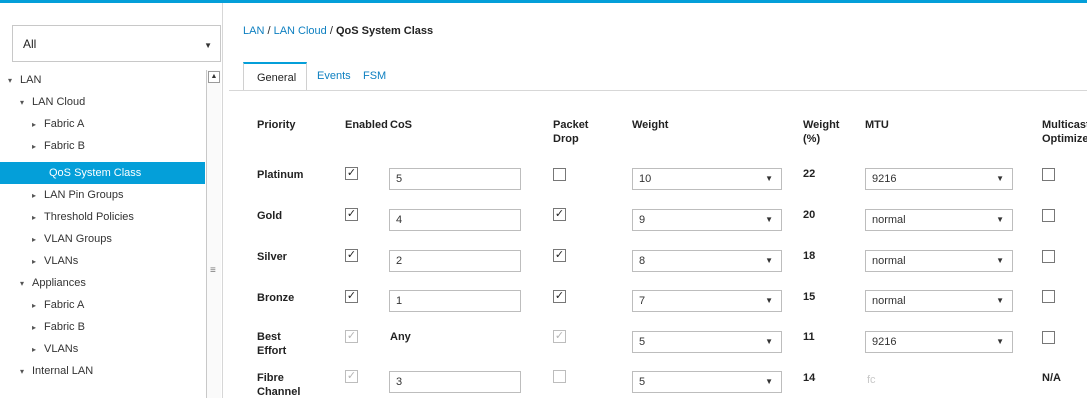  What do you see at coordinates (31, 80) in the screenshot?
I see `tree-item-label: LAN` at bounding box center [31, 80].